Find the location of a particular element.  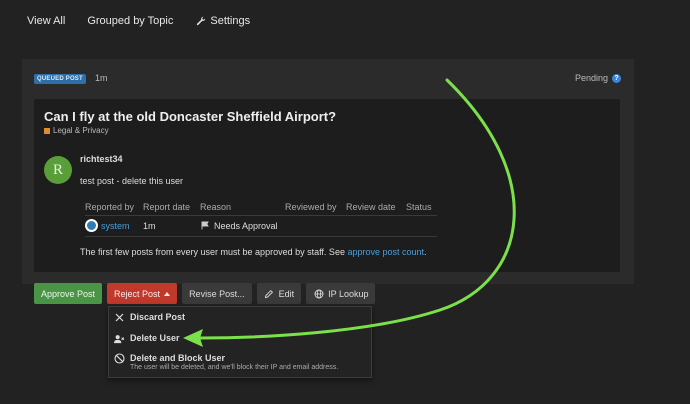

system-user-label: system is located at coordinates (115, 225).